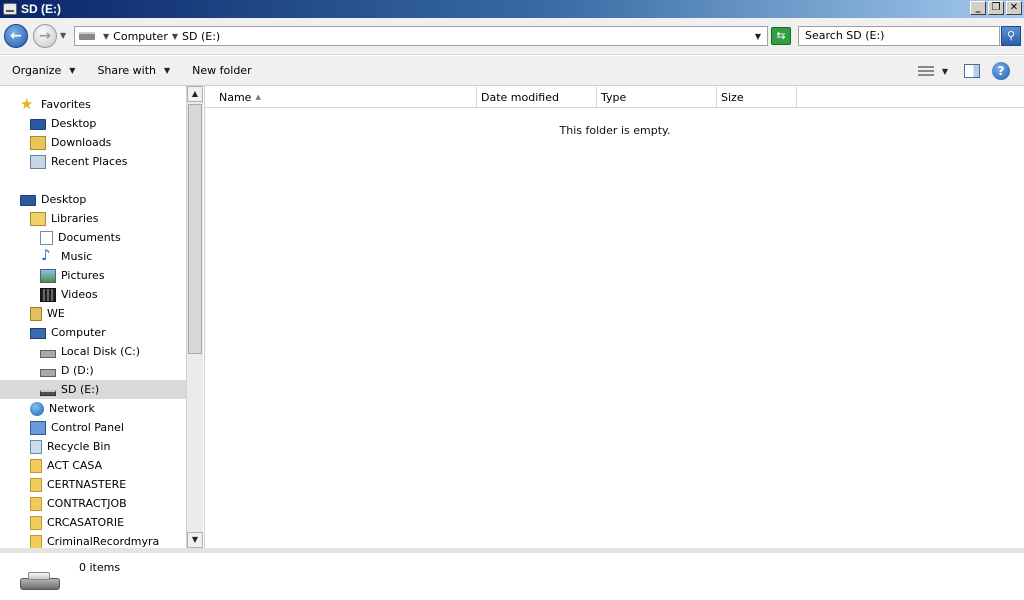 This screenshot has height=600, width=1024. I want to click on control-panel-icon, so click(38, 427).